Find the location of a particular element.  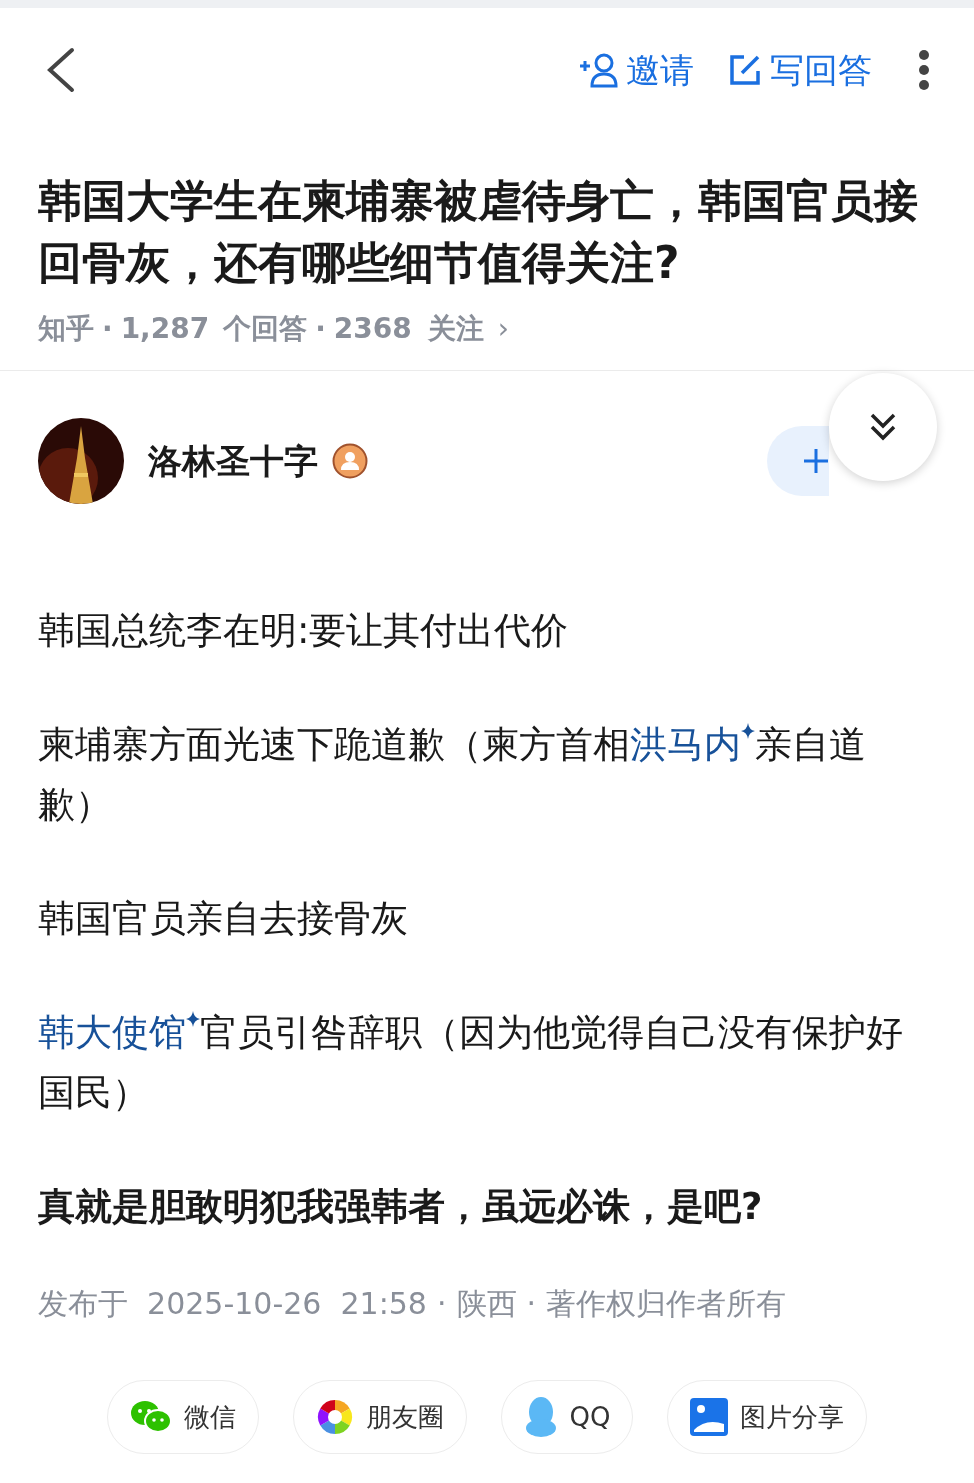

chat-bubbles-icon is located at coordinates (150, 1417).